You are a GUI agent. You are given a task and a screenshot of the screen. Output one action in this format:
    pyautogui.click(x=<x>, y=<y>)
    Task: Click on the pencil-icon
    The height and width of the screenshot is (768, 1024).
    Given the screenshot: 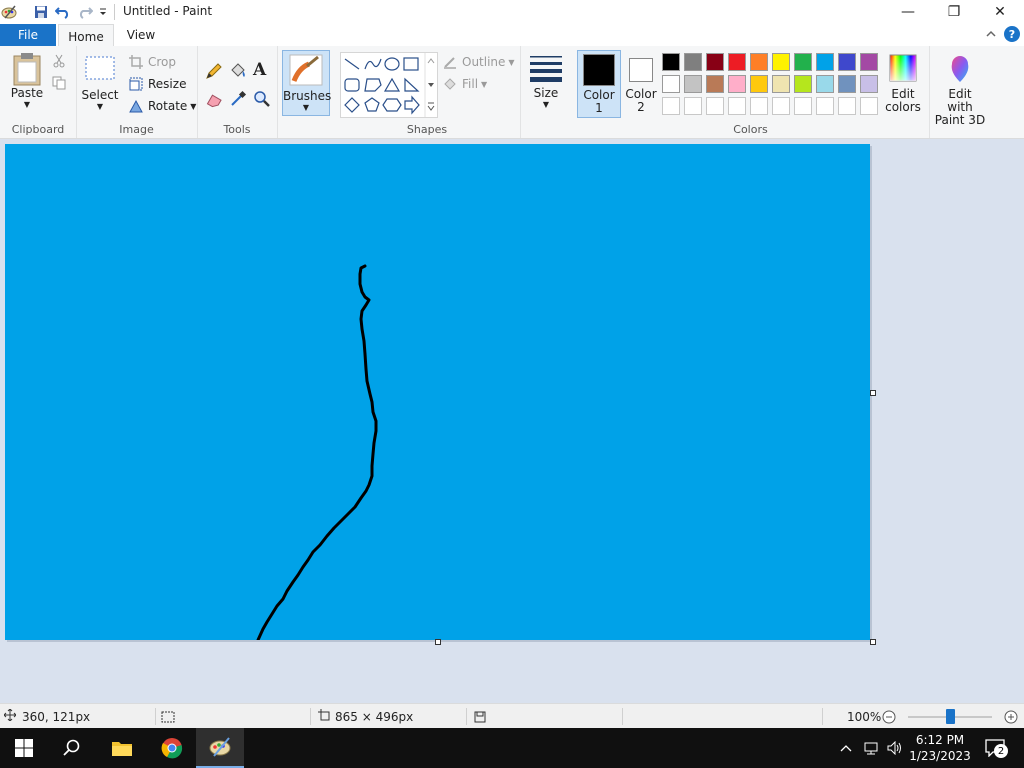 What is the action you would take?
    pyautogui.click(x=214, y=72)
    